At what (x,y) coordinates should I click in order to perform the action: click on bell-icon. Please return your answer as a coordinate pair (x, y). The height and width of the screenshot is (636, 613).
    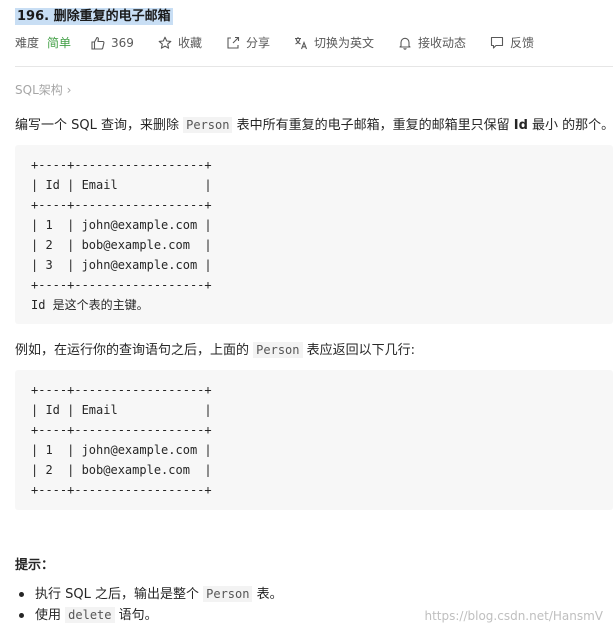
    Looking at the image, I should click on (405, 43).